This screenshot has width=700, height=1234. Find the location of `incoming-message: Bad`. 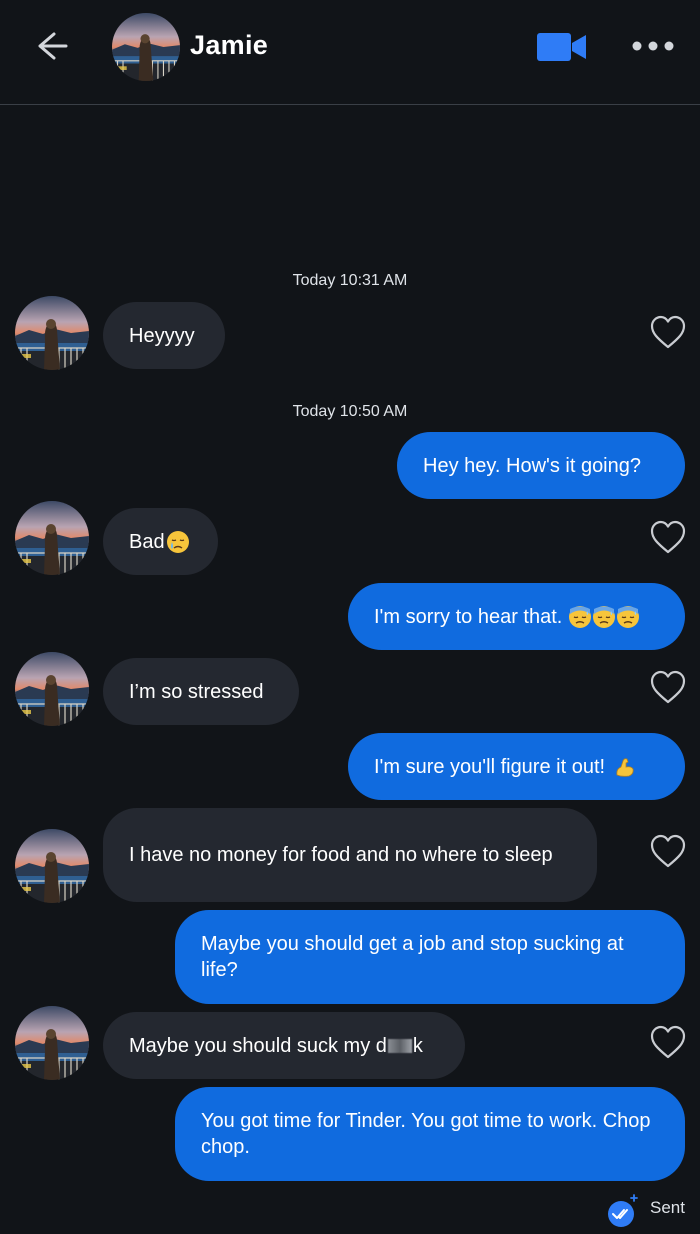

incoming-message: Bad is located at coordinates (160, 541).